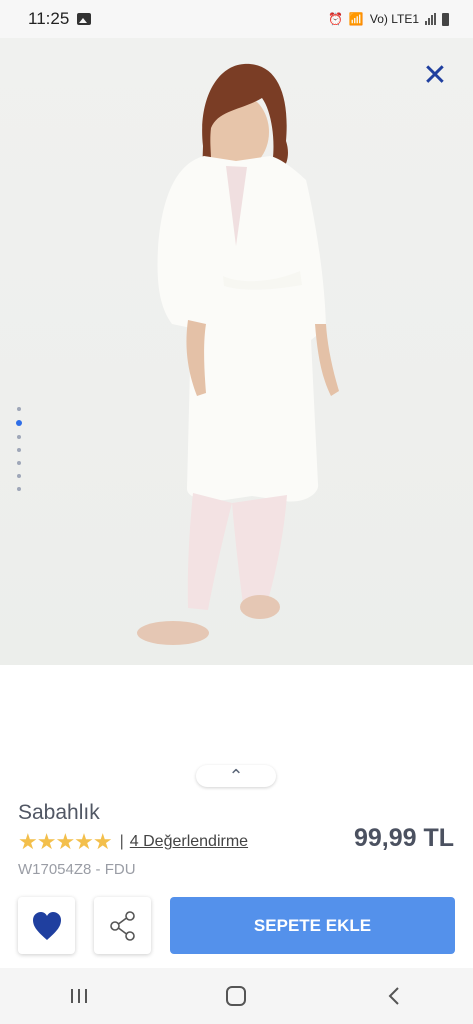 This screenshot has width=473, height=1024. I want to click on product-sku: W17054Z8 - FDU, so click(77, 869).